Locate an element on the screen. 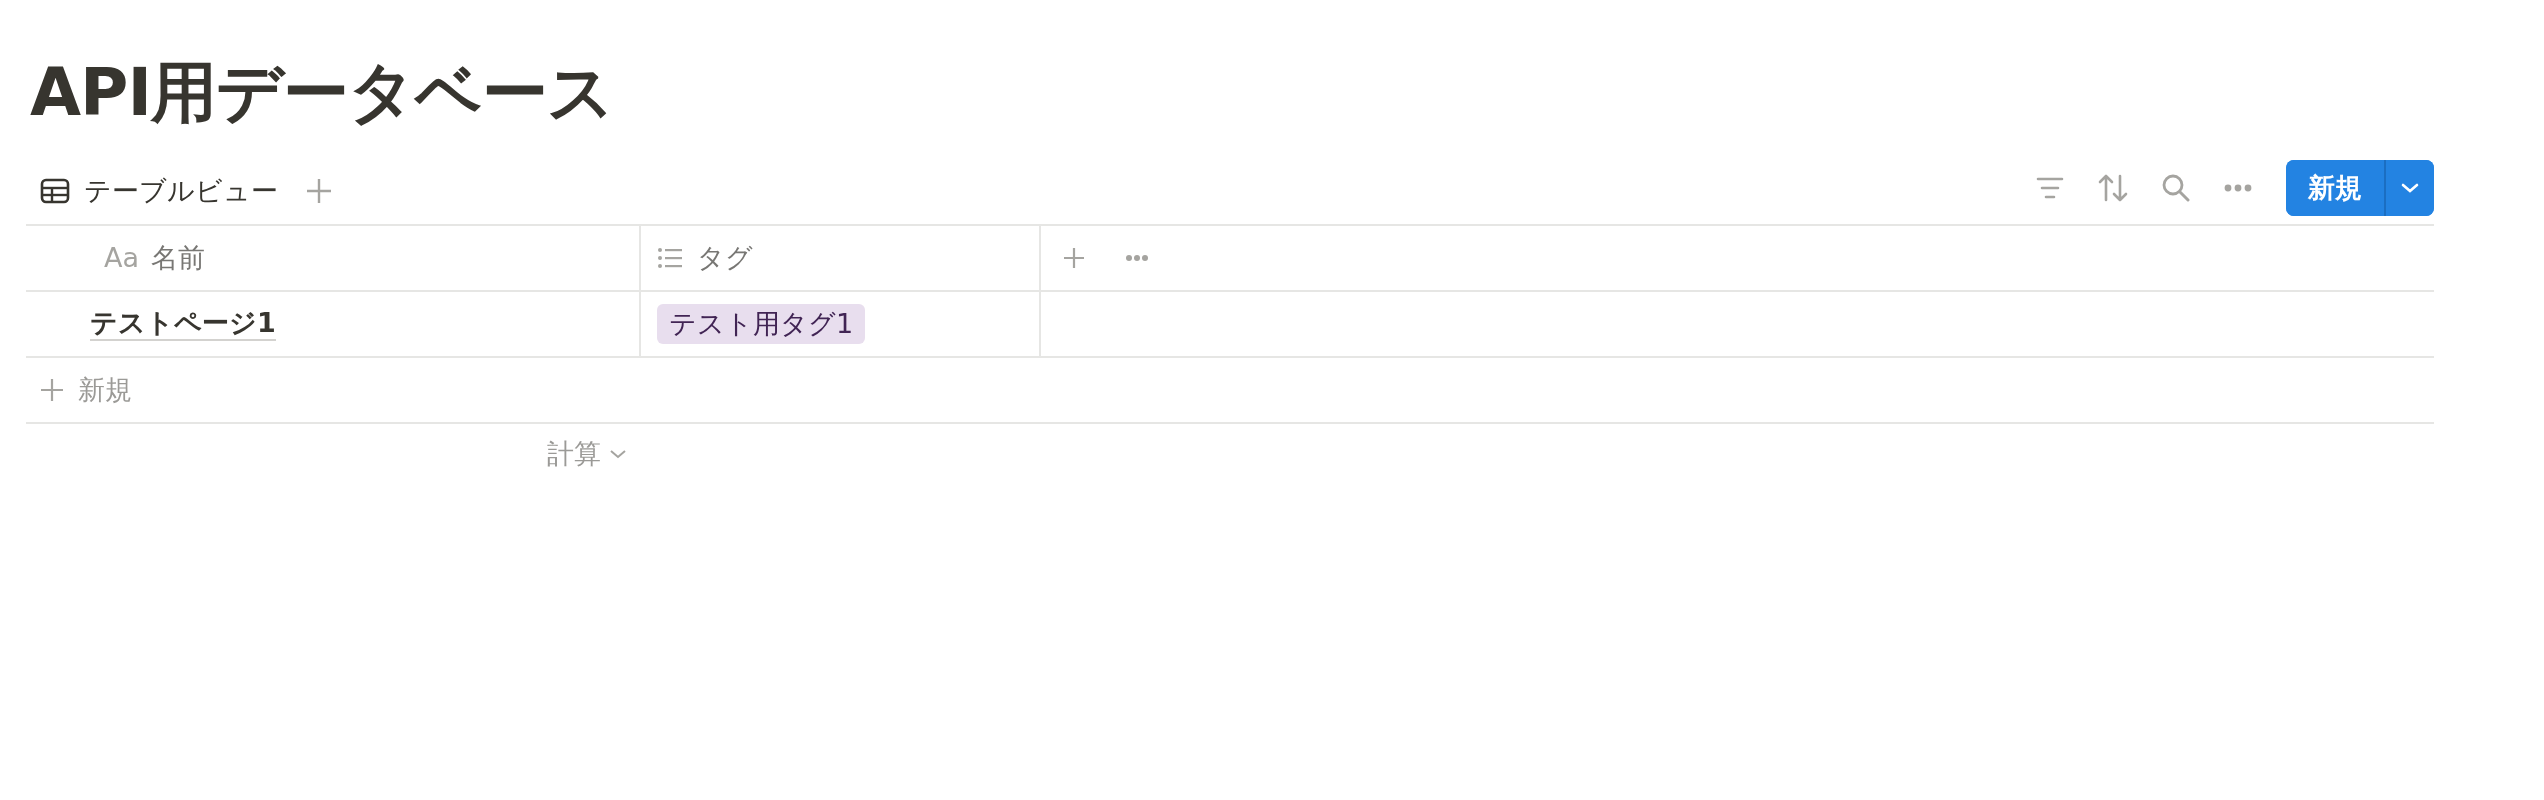 The image size is (2544, 800). view-tab: テーブルビュー is located at coordinates (152, 190).